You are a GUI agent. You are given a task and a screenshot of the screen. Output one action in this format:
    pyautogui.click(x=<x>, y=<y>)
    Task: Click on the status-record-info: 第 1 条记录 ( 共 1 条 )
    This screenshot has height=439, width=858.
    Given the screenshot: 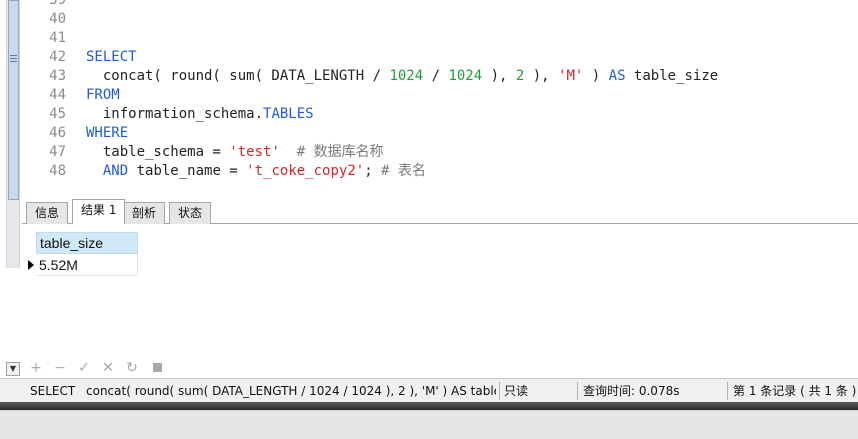 What is the action you would take?
    pyautogui.click(x=795, y=391)
    